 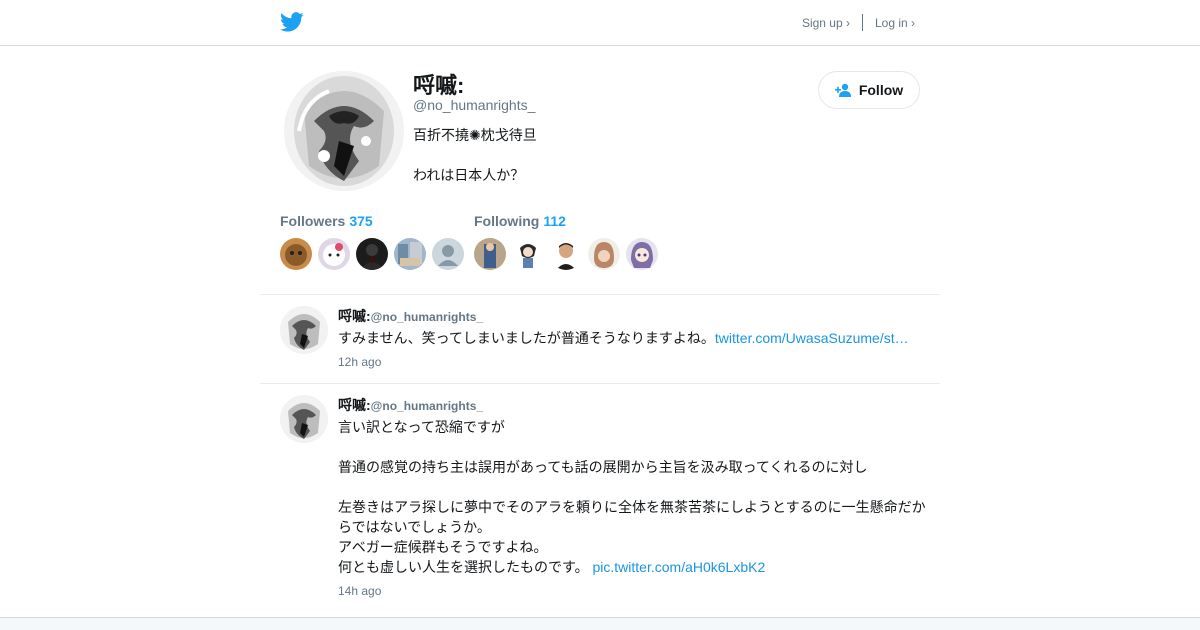 I want to click on following-section: Following 112, so click(x=566, y=241).